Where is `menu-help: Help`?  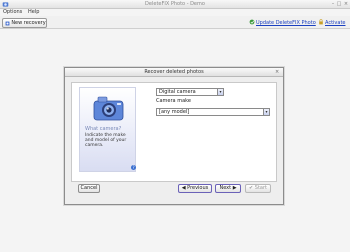 menu-help: Help is located at coordinates (33, 12).